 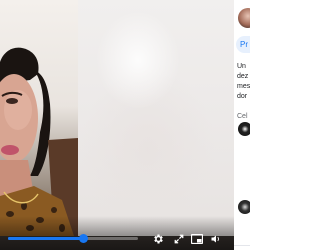 I want to click on video-progress-bar, so click(x=73, y=238).